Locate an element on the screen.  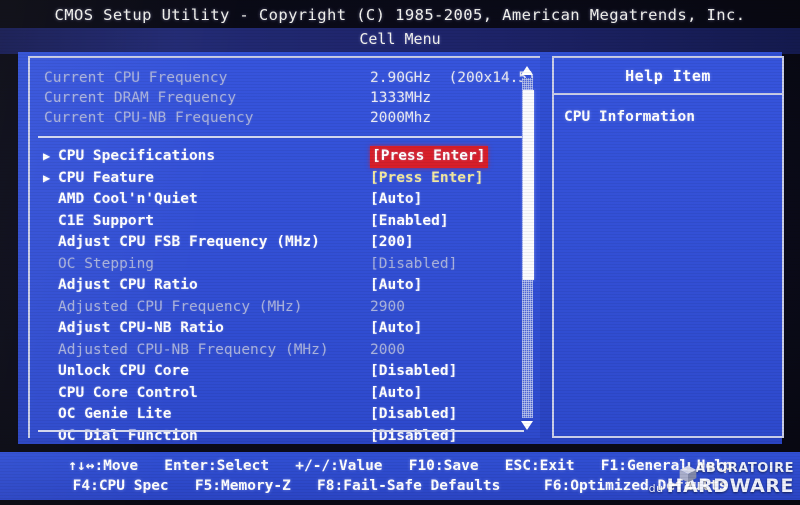
help-panel-title: Help Item is located at coordinates (668, 76).